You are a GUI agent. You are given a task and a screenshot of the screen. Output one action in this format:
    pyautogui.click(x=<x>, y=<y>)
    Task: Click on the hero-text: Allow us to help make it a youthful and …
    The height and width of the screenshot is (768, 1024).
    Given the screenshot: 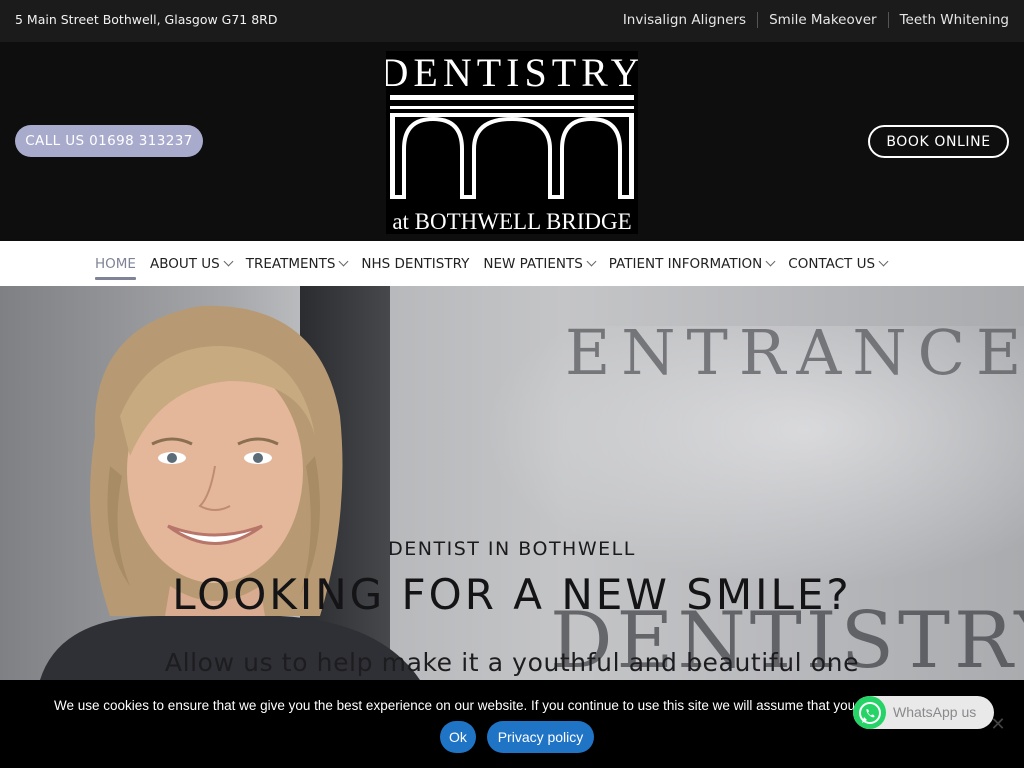 What is the action you would take?
    pyautogui.click(x=512, y=662)
    